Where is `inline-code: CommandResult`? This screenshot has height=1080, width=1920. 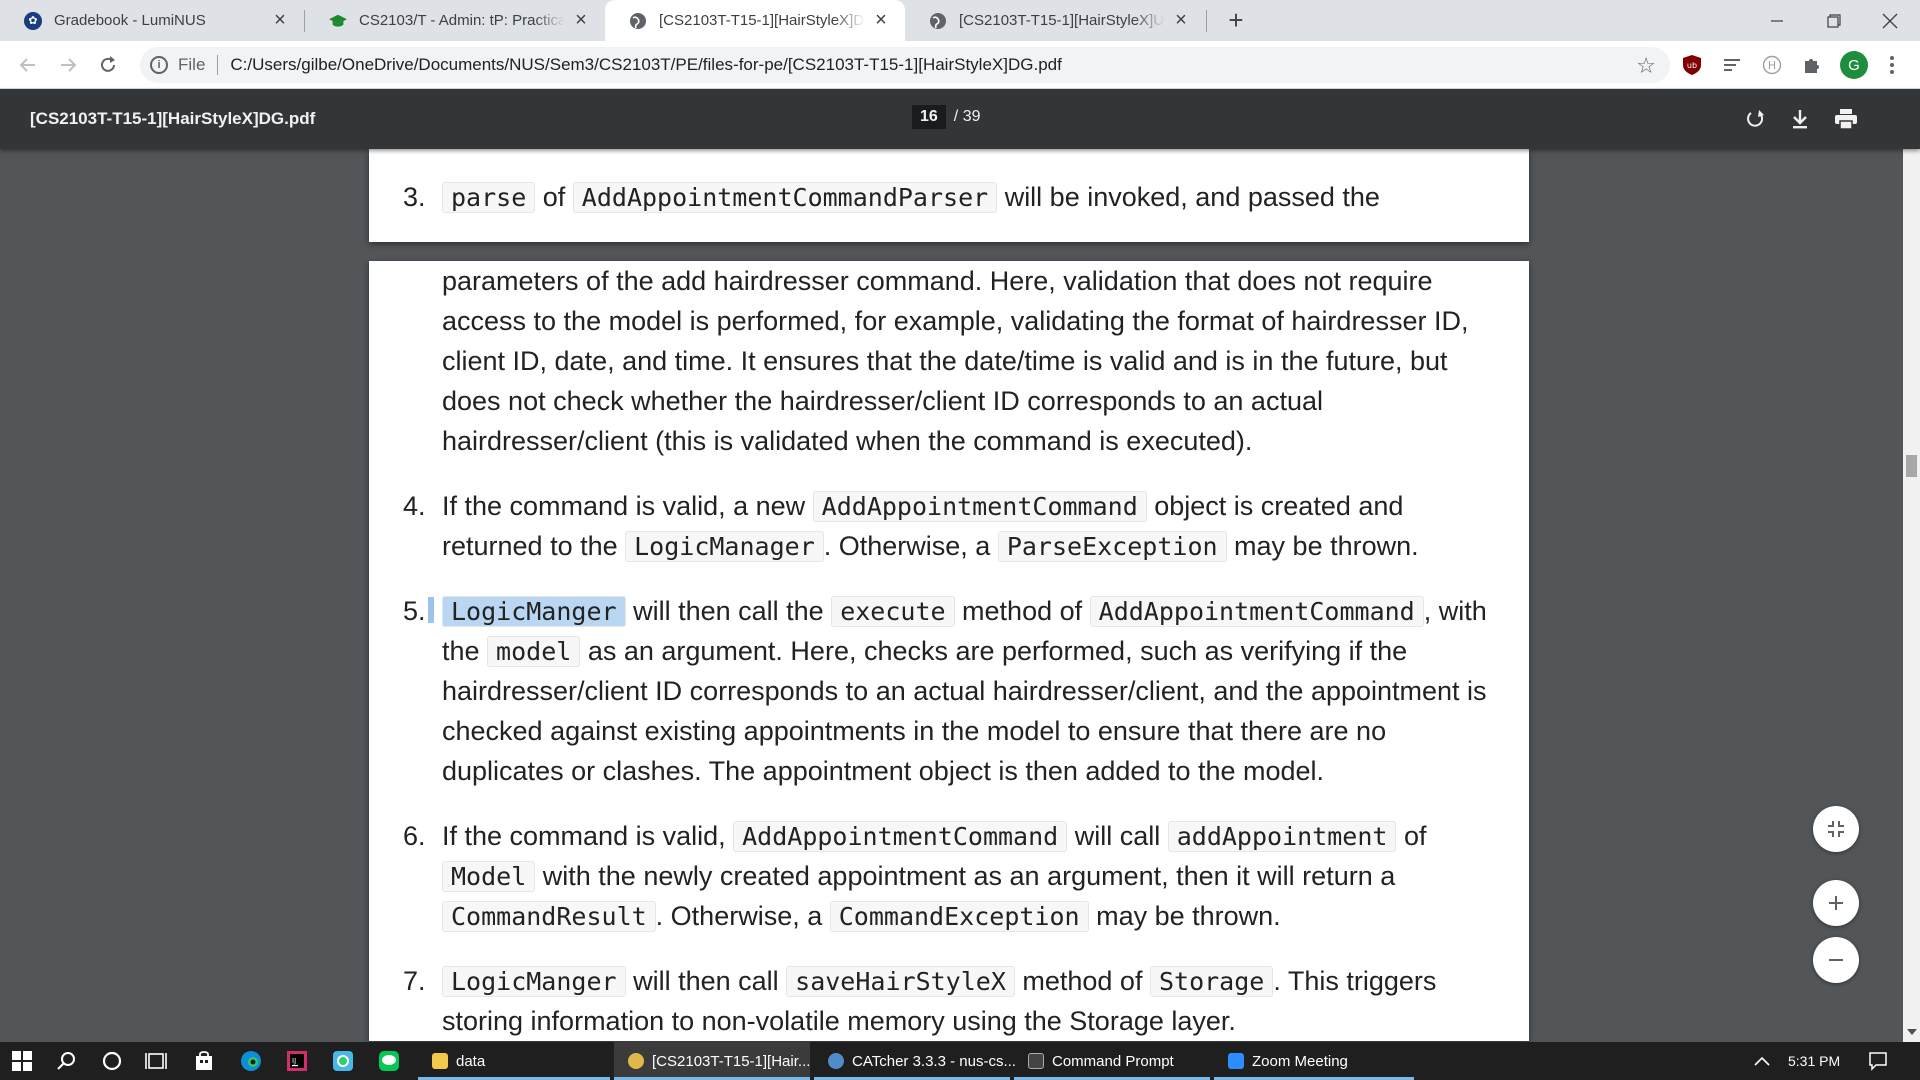 inline-code: CommandResult is located at coordinates (549, 916).